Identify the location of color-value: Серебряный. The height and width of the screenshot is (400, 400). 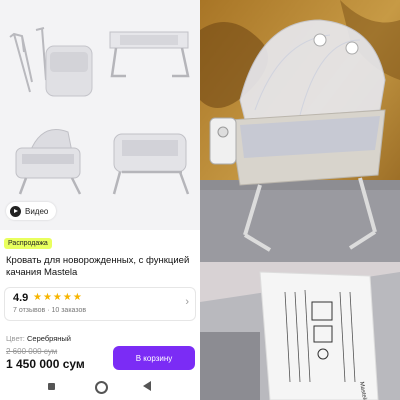
(48, 338).